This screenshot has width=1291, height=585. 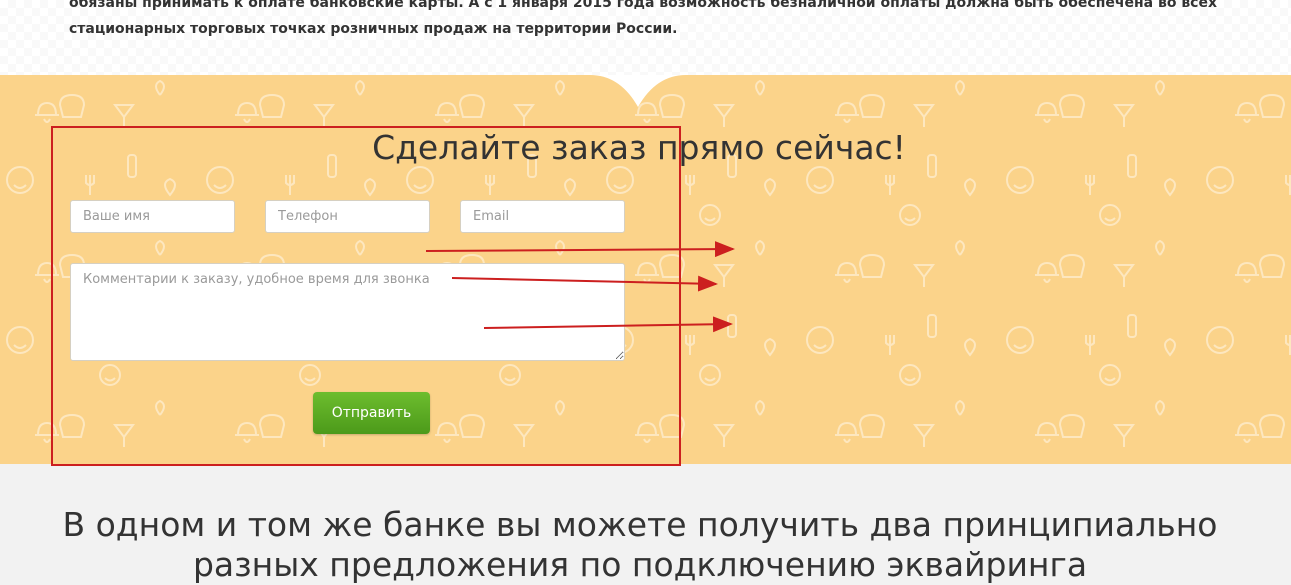 I want to click on order-title: Сделайте заказ прямо сейчас!, so click(x=639, y=147).